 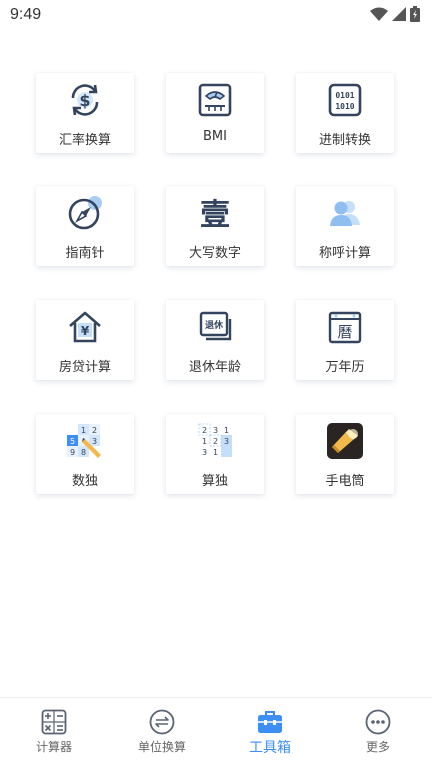 I want to click on calendar-icon: 曆, so click(x=345, y=327).